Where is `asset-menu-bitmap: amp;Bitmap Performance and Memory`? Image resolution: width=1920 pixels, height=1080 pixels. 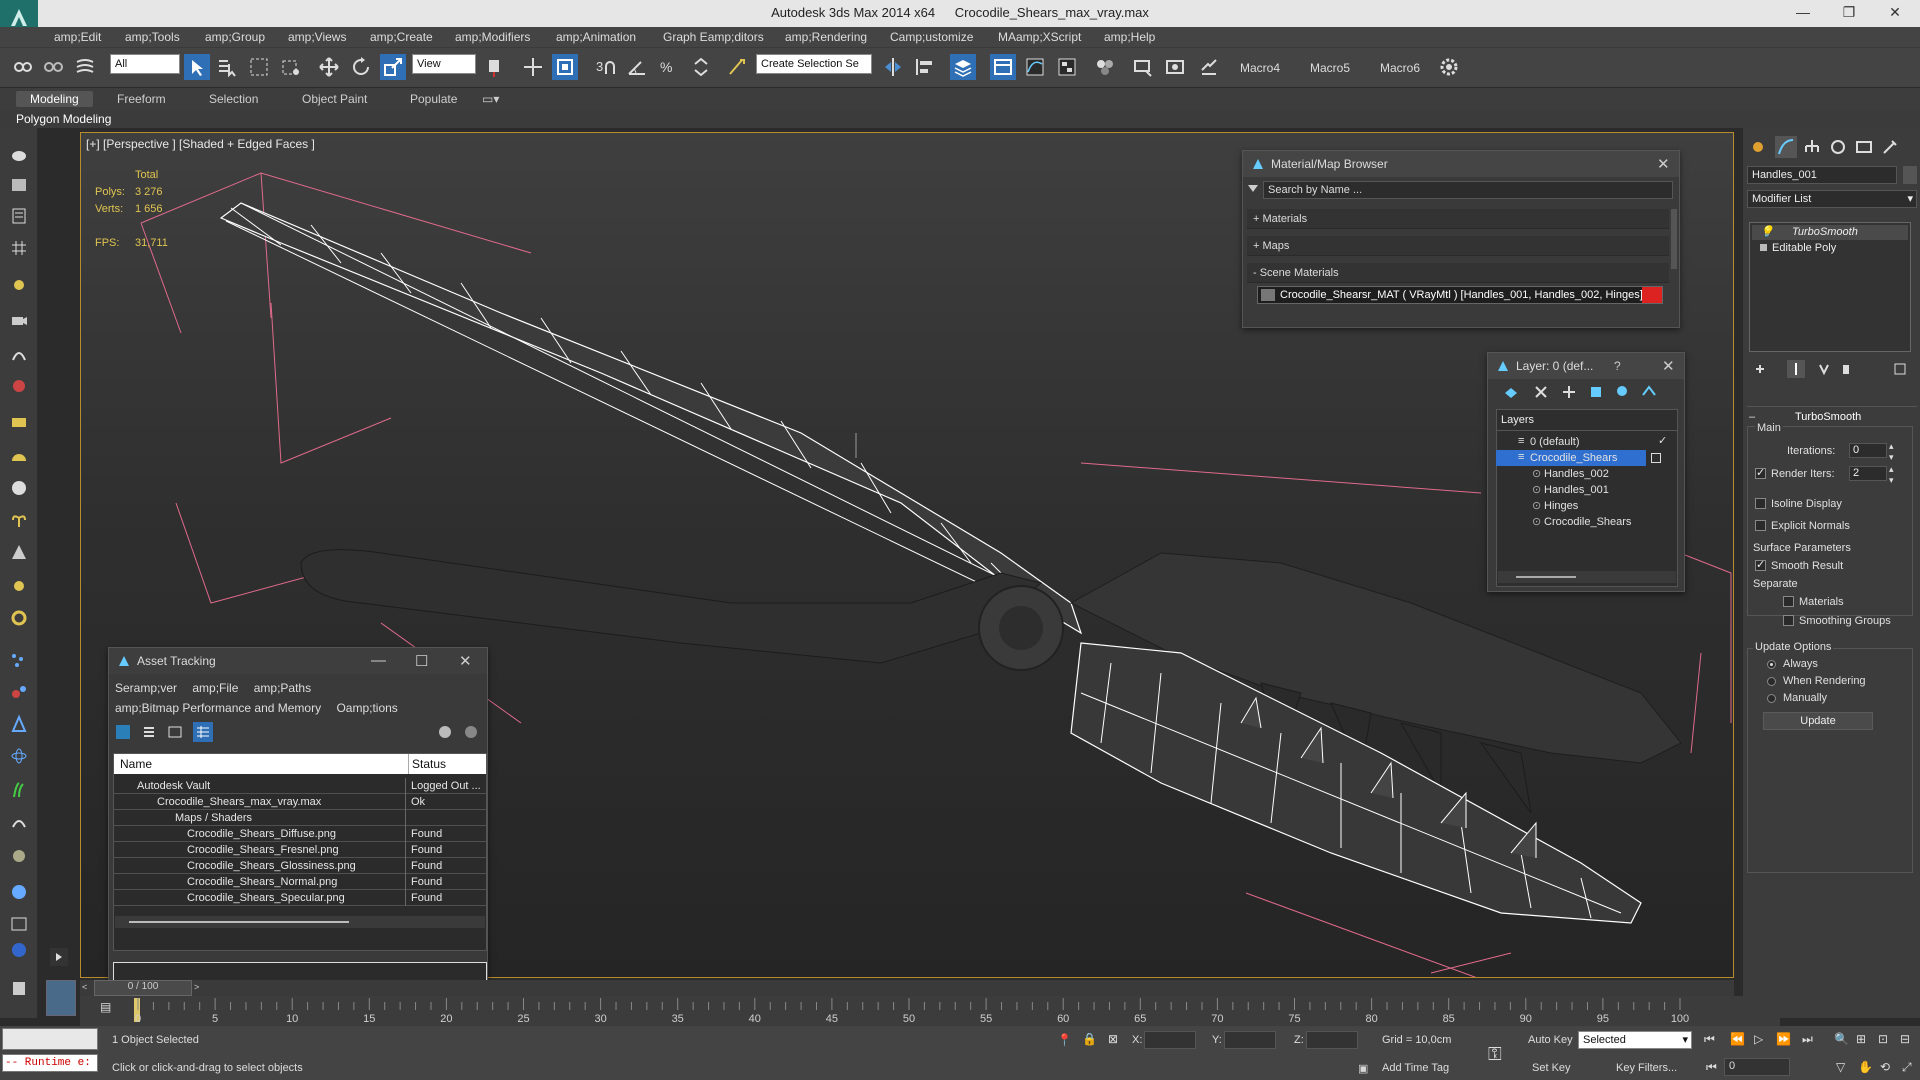
asset-menu-bitmap: amp;Bitmap Performance and Memory is located at coordinates (218, 708).